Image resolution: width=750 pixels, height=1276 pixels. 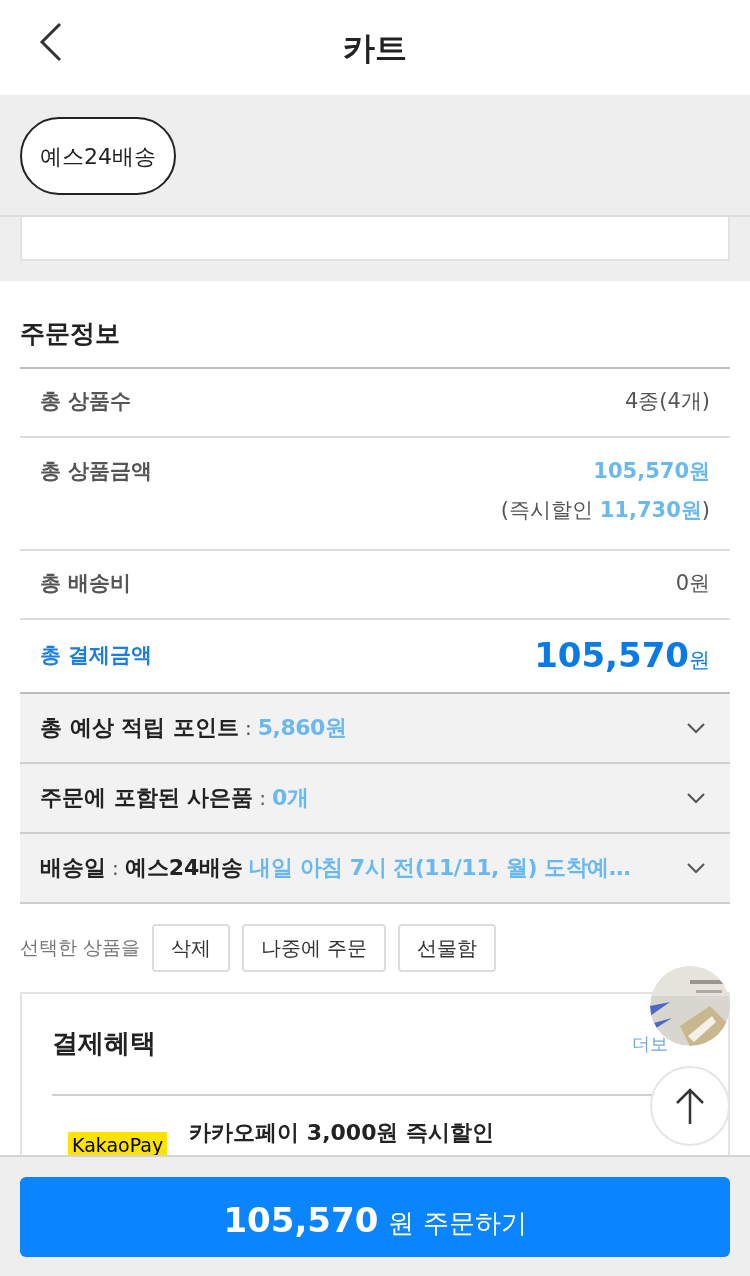 I want to click on benefit-title: 카카오페이 3,000원 즉시할인, so click(x=342, y=1132).